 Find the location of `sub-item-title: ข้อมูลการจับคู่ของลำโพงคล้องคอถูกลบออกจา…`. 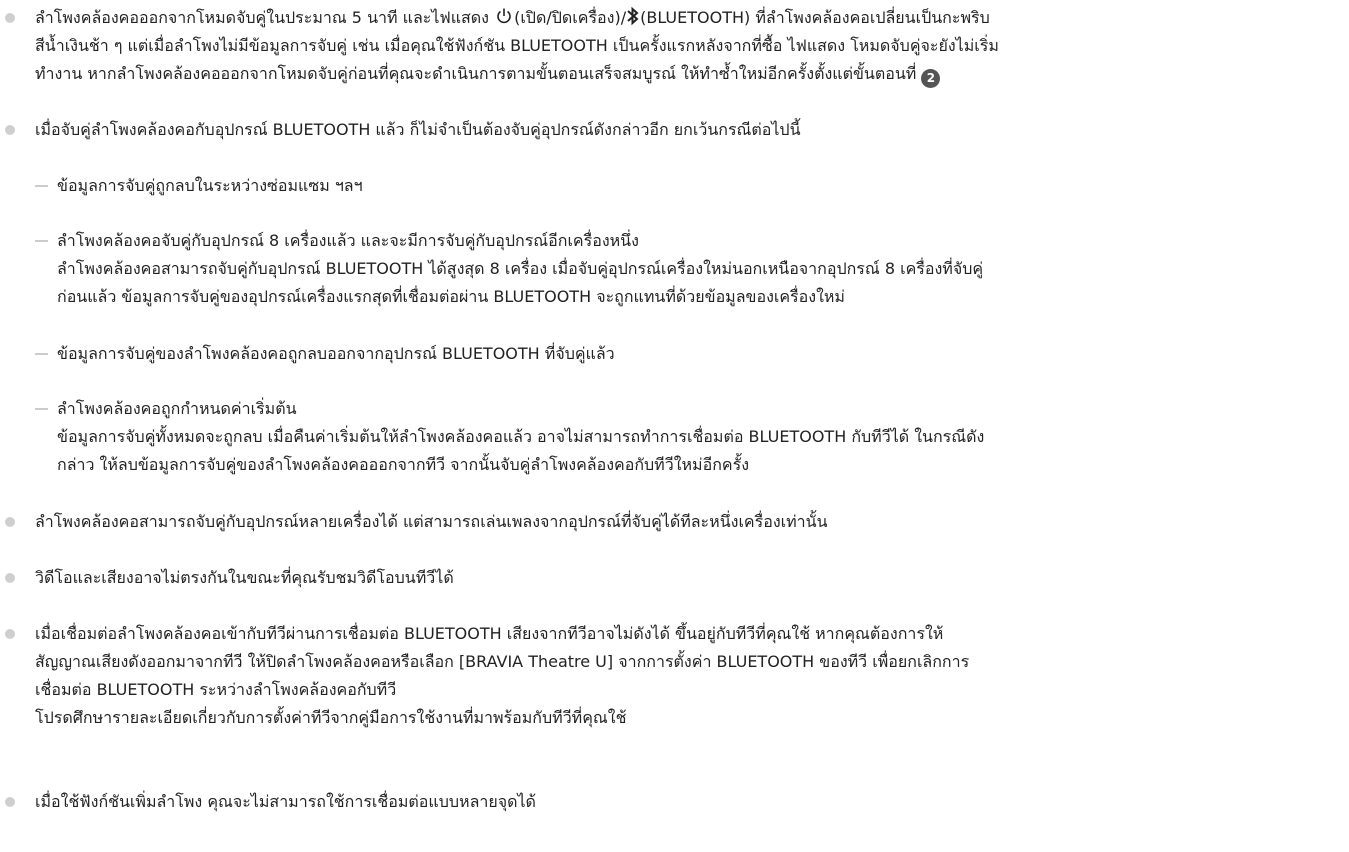

sub-item-title: ข้อมูลการจับคู่ของลำโพงคล้องคอถูกลบออกจา… is located at coordinates (336, 353).